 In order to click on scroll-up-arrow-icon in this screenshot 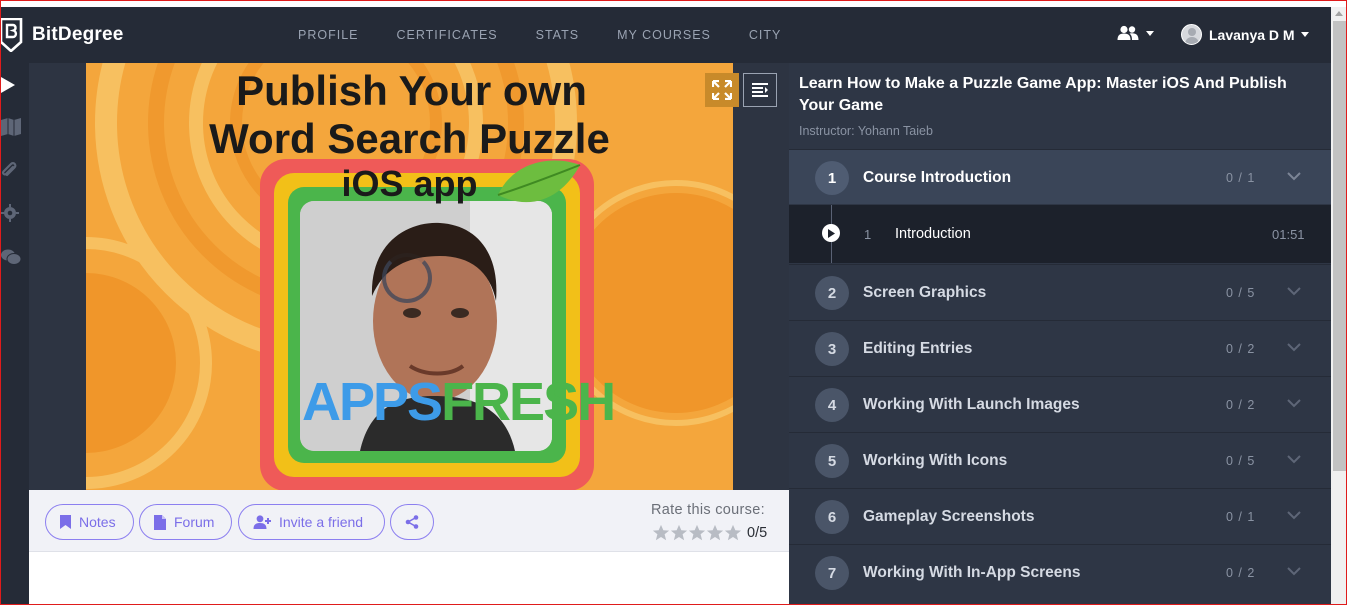, I will do `click(1339, 13)`.